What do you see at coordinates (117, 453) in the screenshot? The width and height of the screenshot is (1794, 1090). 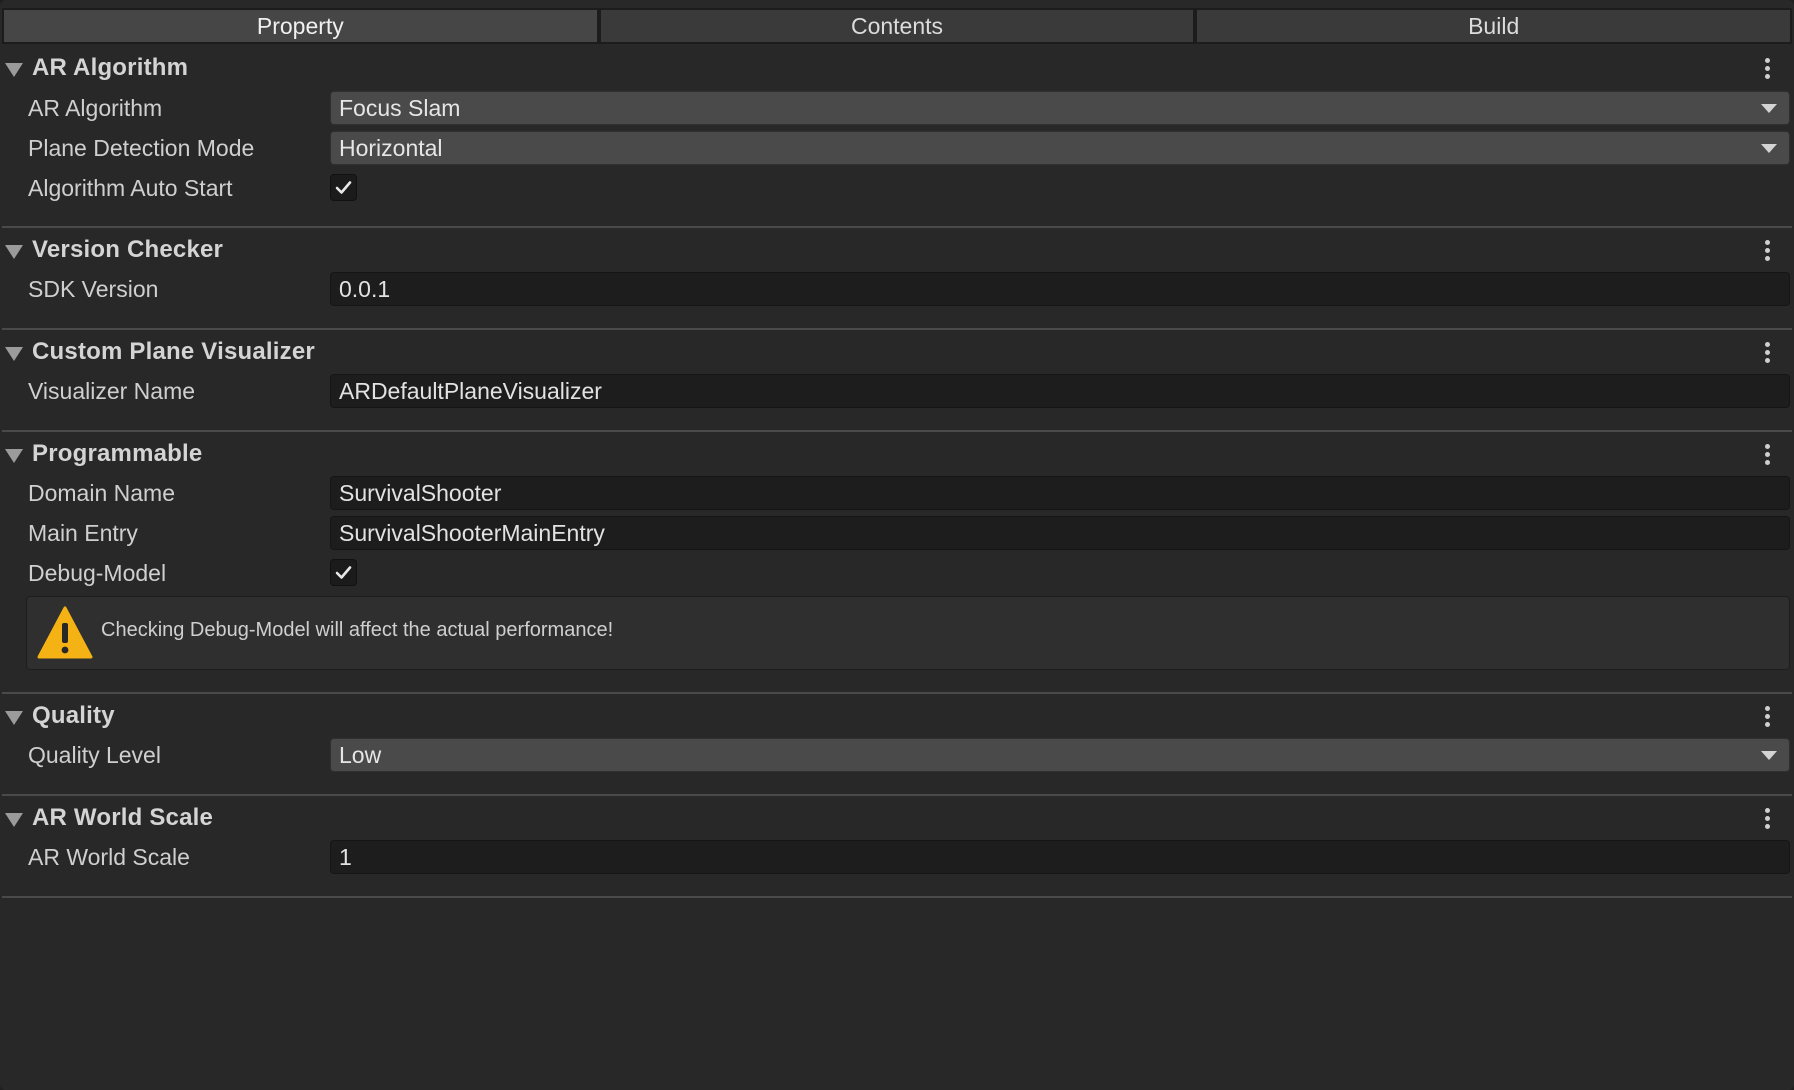 I see `section-title: Programmable` at bounding box center [117, 453].